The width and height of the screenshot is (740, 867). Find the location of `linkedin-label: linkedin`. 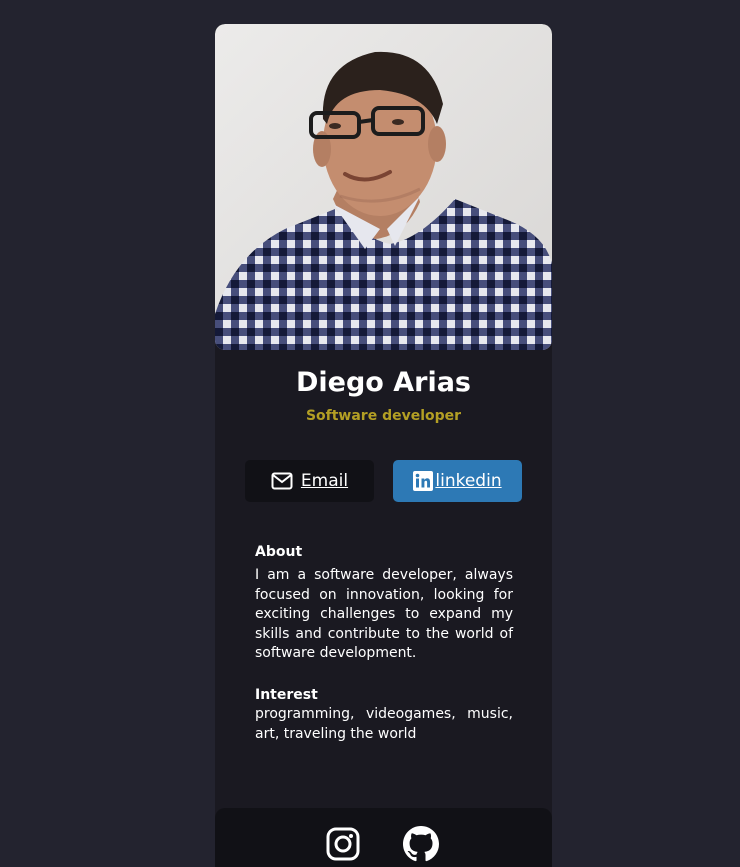

linkedin-label: linkedin is located at coordinates (468, 481).